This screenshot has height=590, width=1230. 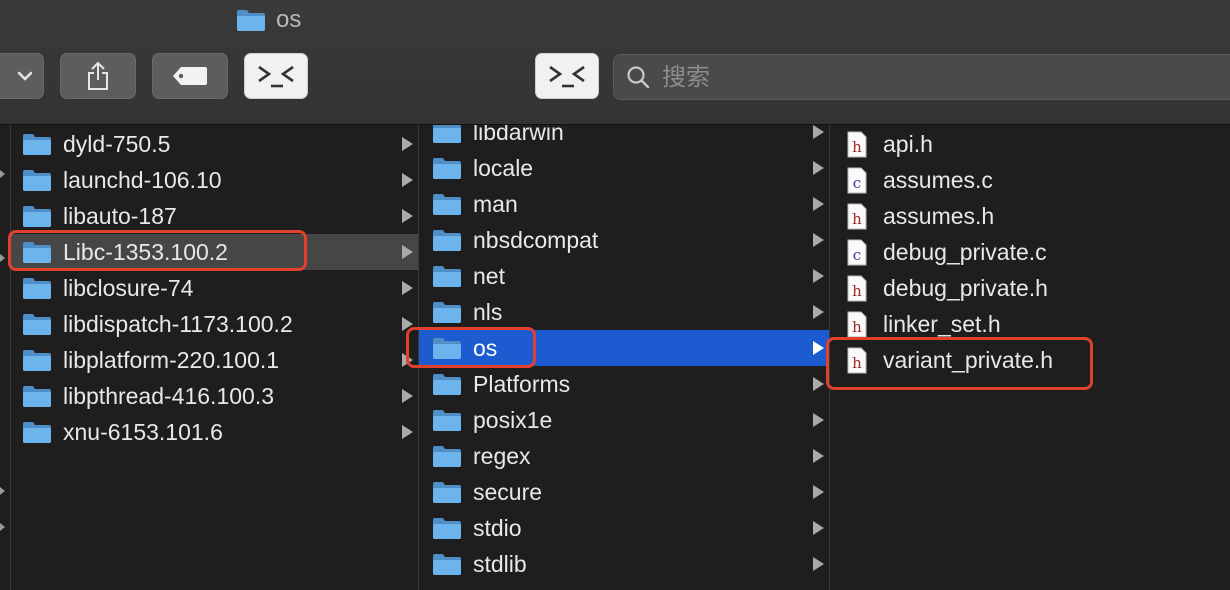 What do you see at coordinates (214, 216) in the screenshot?
I see `list-item: libauto-187` at bounding box center [214, 216].